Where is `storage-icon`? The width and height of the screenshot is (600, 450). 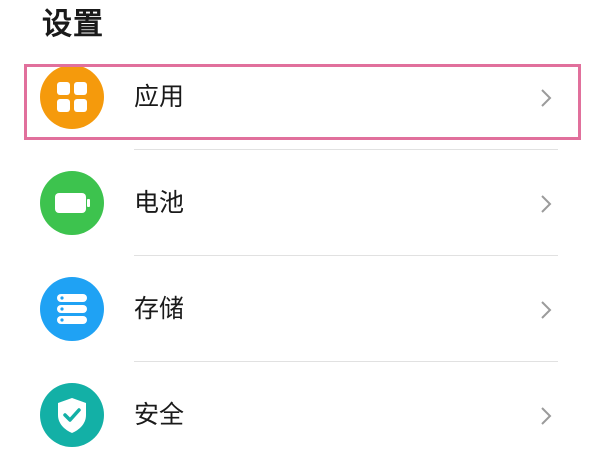 storage-icon is located at coordinates (72, 309).